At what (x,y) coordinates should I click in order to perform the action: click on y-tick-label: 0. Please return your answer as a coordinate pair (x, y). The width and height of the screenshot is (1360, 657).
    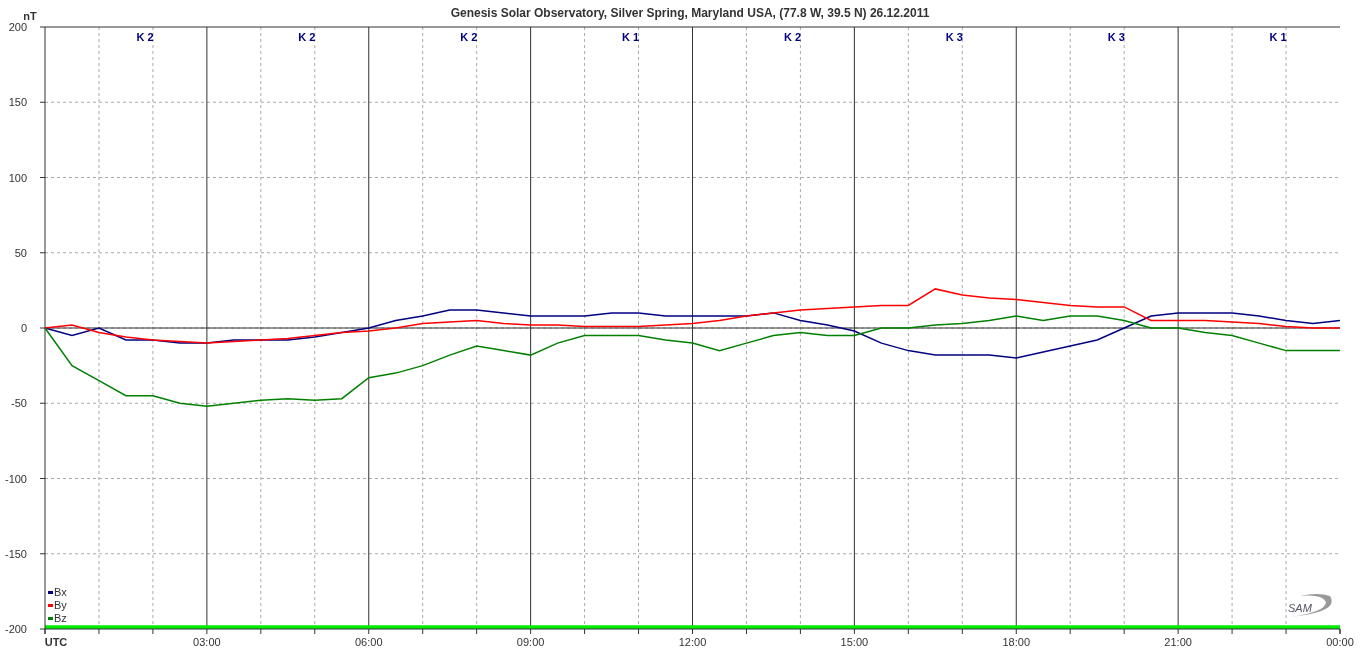
    Looking at the image, I should click on (23, 328).